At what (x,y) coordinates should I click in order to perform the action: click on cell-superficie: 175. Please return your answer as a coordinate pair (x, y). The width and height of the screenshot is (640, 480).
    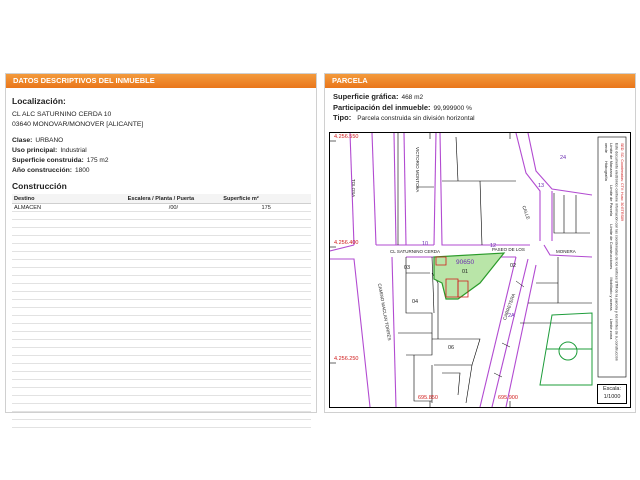
    Looking at the image, I should click on (266, 207).